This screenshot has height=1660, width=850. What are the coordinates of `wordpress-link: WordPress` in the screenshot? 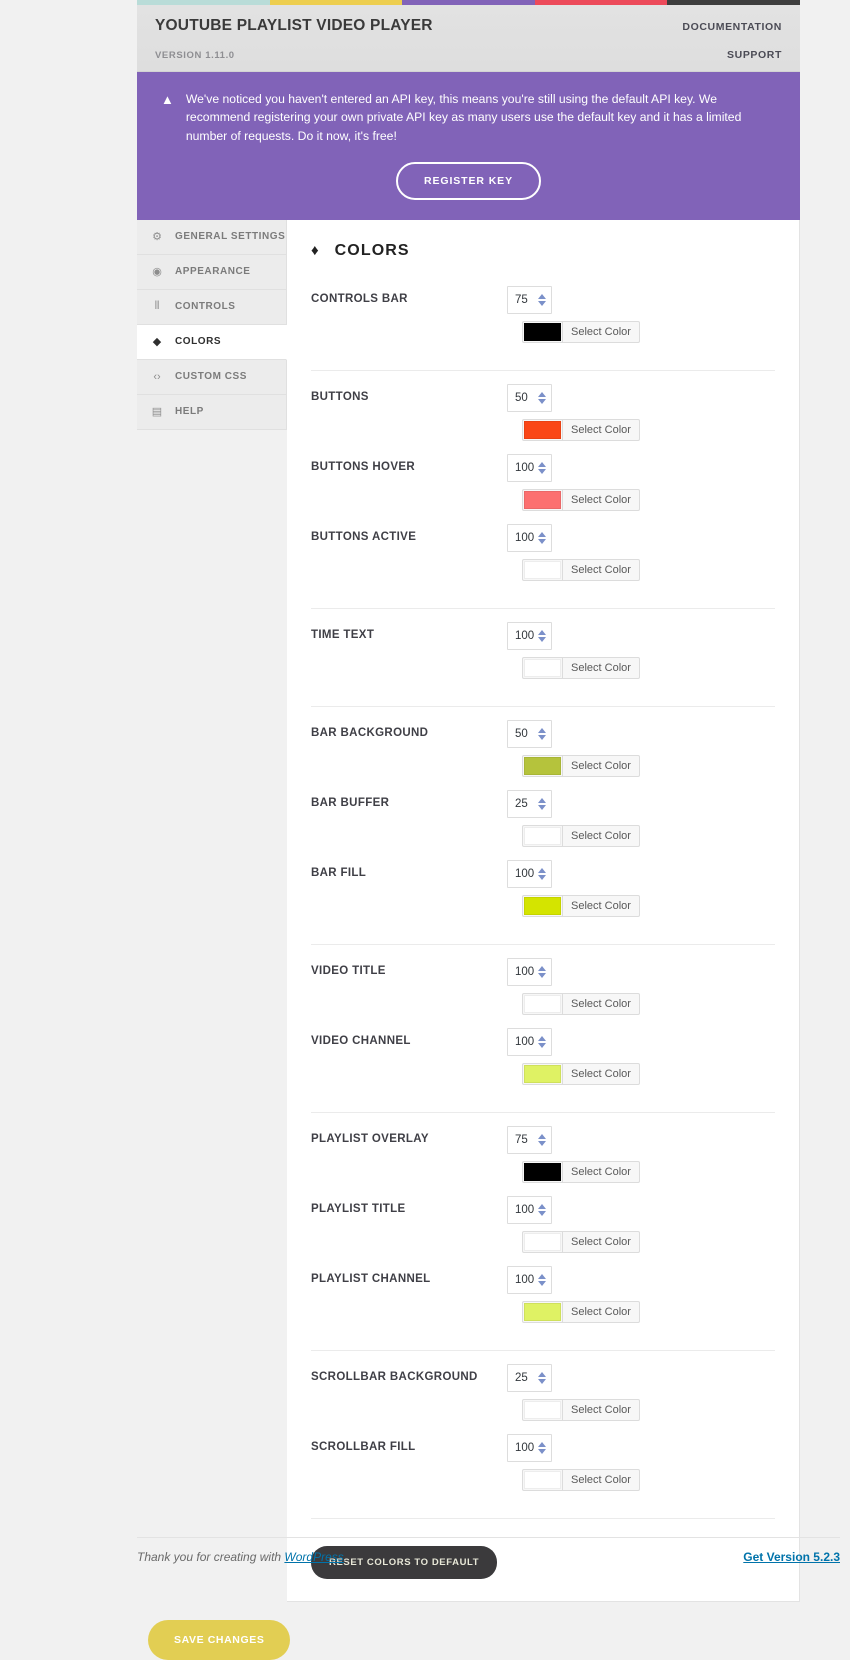 It's located at (313, 1557).